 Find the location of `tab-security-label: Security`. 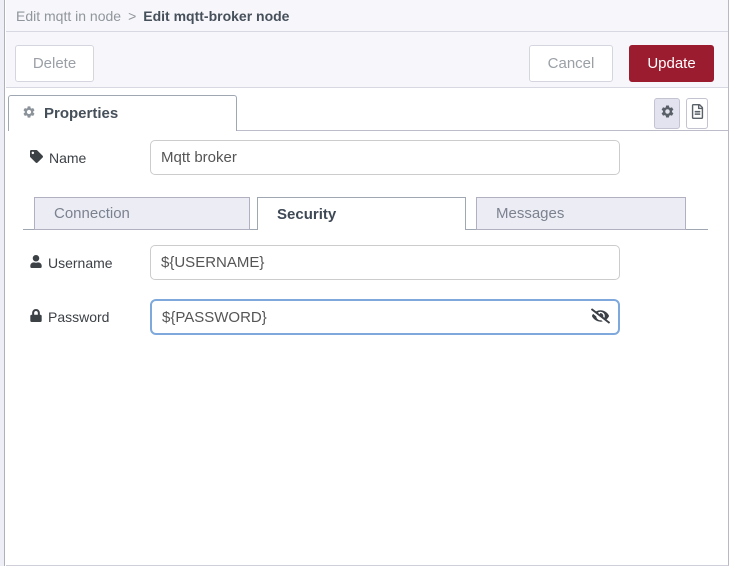

tab-security-label: Security is located at coordinates (307, 214).